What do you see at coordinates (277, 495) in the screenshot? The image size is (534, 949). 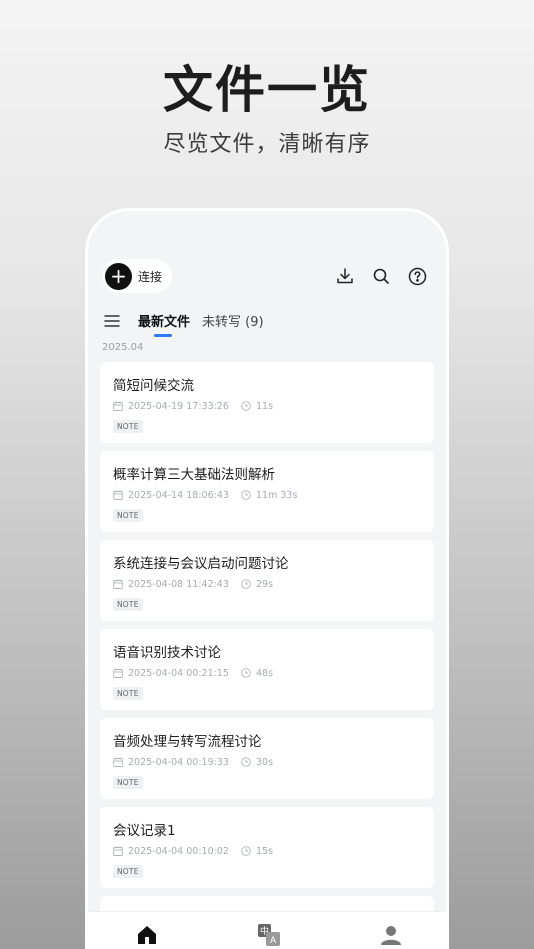 I see `record-duration: 11m 33s` at bounding box center [277, 495].